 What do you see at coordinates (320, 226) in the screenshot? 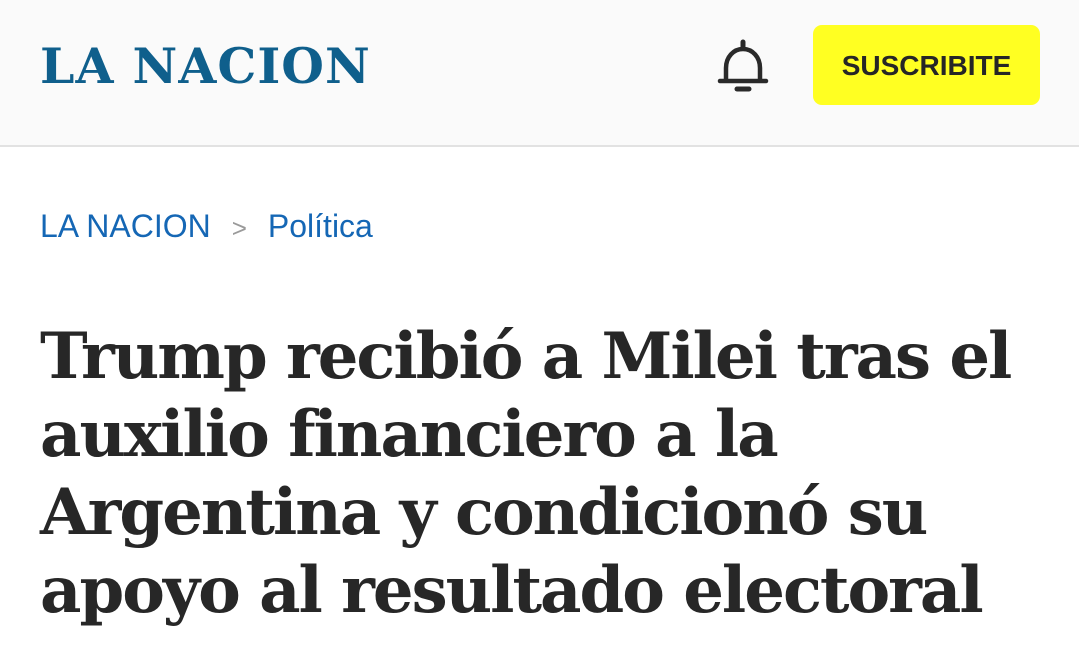
I see `breadcrumb-section-link: Política` at bounding box center [320, 226].